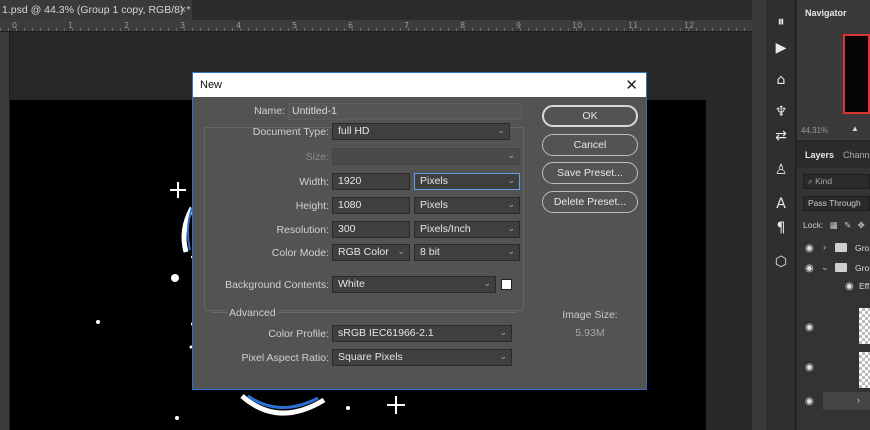  I want to click on pixel-aspect-value: Square Pixels, so click(370, 357).